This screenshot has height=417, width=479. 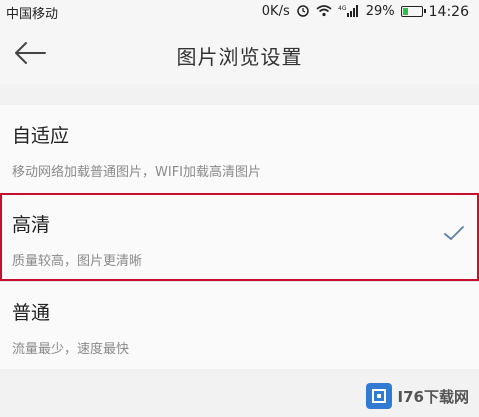 I want to click on option-title: 自适应, so click(x=41, y=136).